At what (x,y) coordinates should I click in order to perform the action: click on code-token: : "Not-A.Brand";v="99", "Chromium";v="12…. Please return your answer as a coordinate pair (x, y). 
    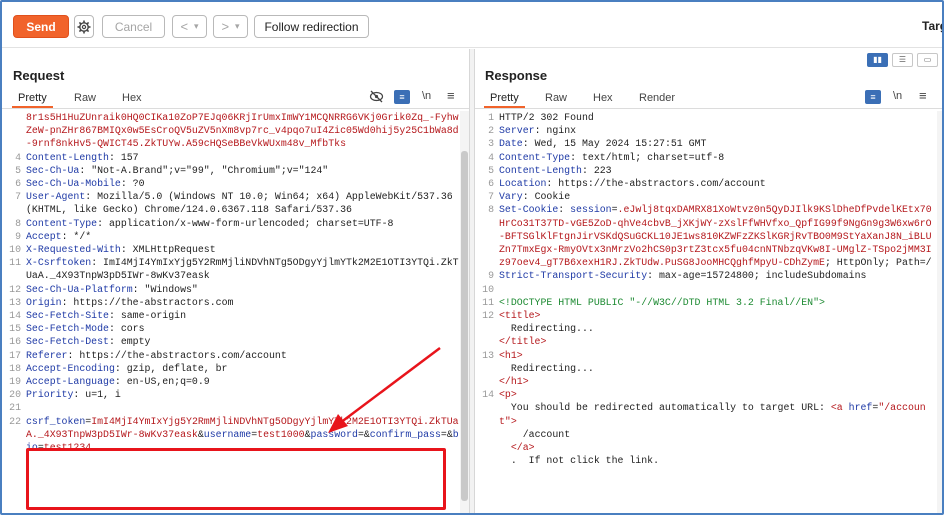
    Looking at the image, I should click on (204, 170).